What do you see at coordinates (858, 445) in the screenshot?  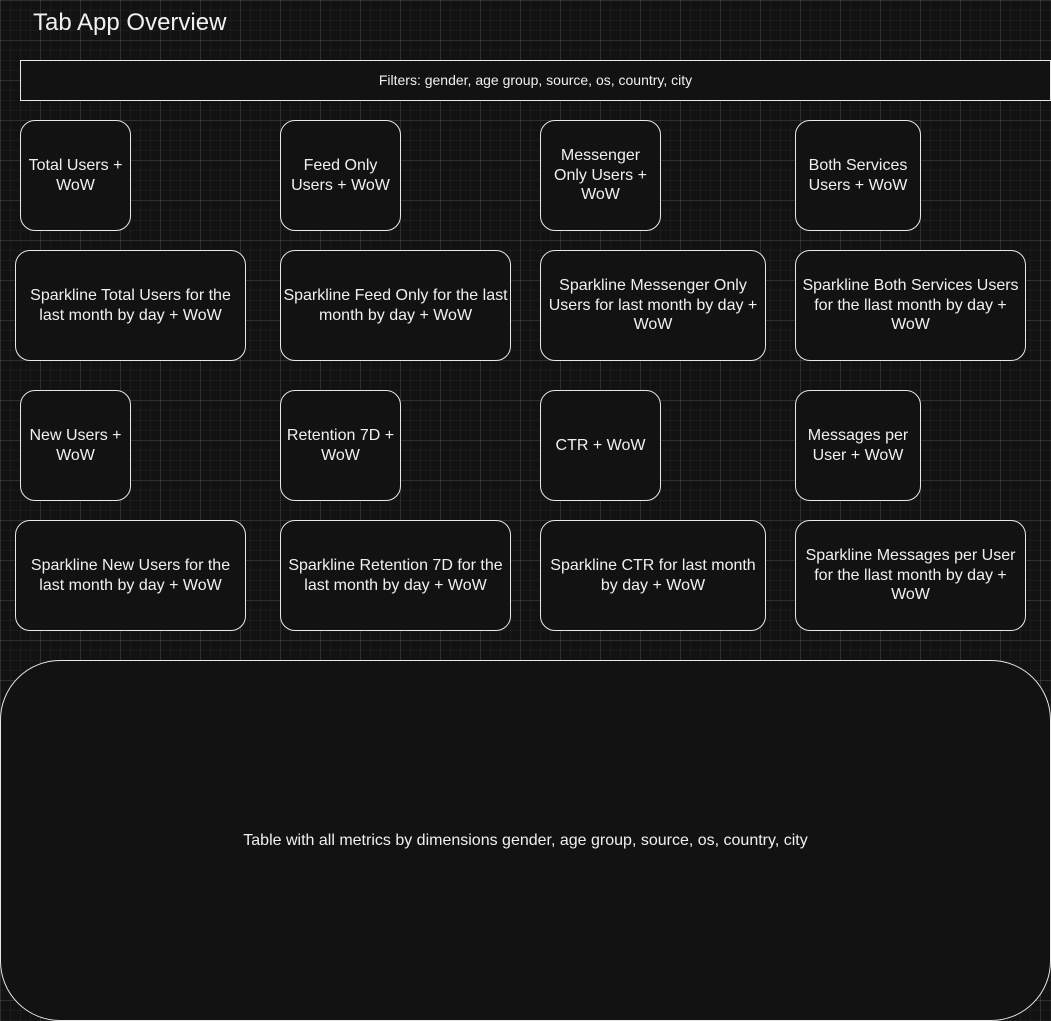 I see `kpi-messages-per-user: Messages per User + WoW` at bounding box center [858, 445].